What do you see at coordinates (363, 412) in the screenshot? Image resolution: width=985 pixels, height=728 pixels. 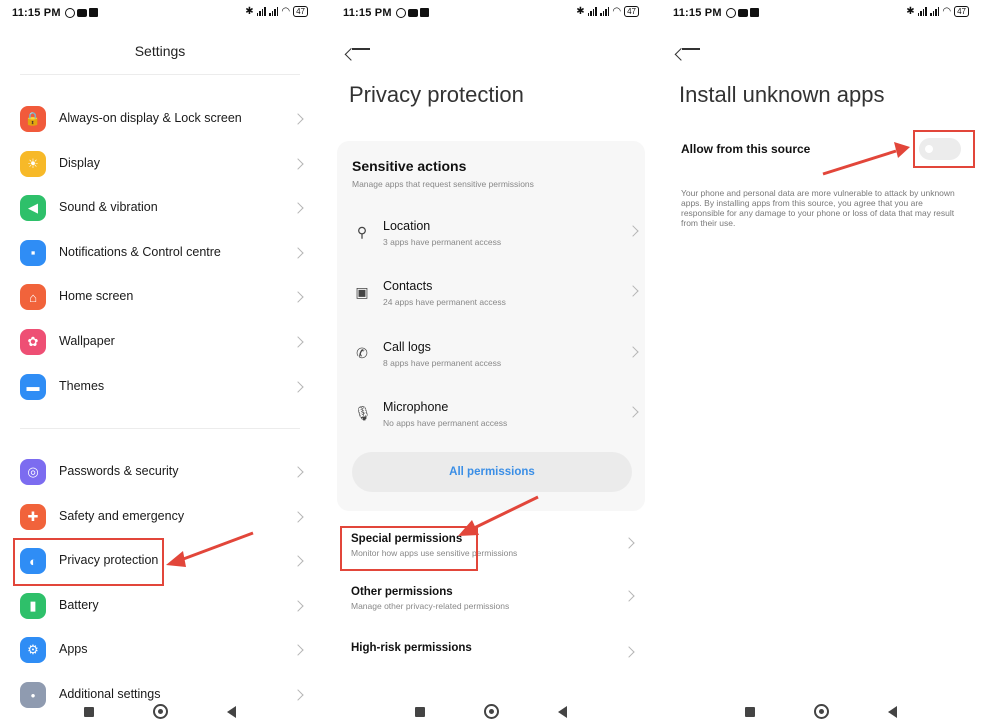 I see `microphone-icon: 🎙` at bounding box center [363, 412].